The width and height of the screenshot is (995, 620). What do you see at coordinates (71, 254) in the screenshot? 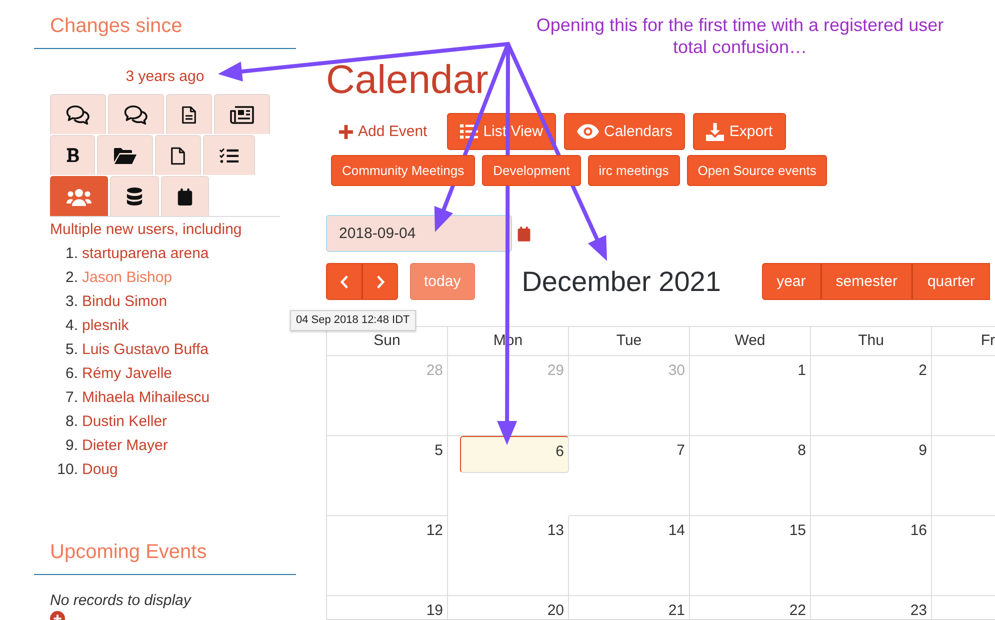
I see `list-number: 1.` at bounding box center [71, 254].